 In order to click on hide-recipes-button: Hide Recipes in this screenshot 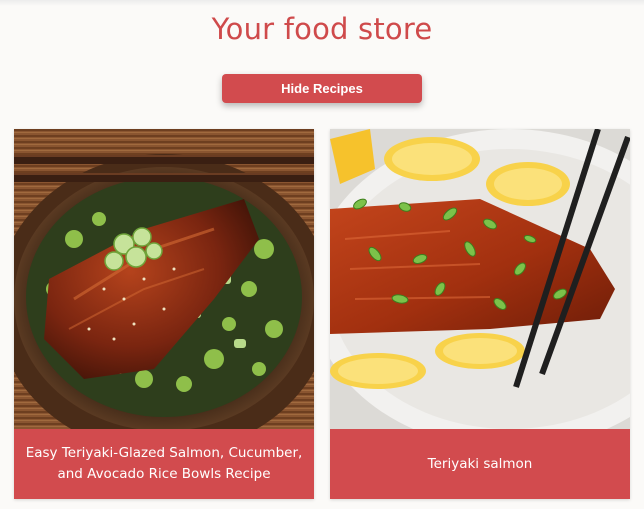, I will do `click(322, 88)`.